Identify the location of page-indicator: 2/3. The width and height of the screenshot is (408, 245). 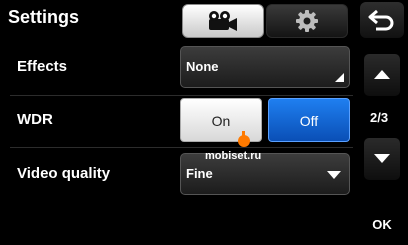
(379, 117).